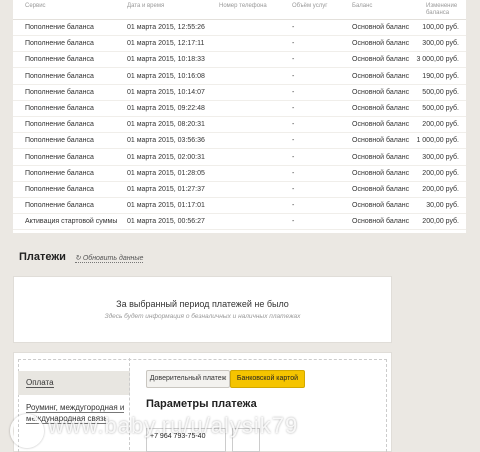 The image size is (480, 452). Describe the element at coordinates (166, 173) in the screenshot. I see `cell-datetime: 01 марта 2015, 01:28:05` at that location.